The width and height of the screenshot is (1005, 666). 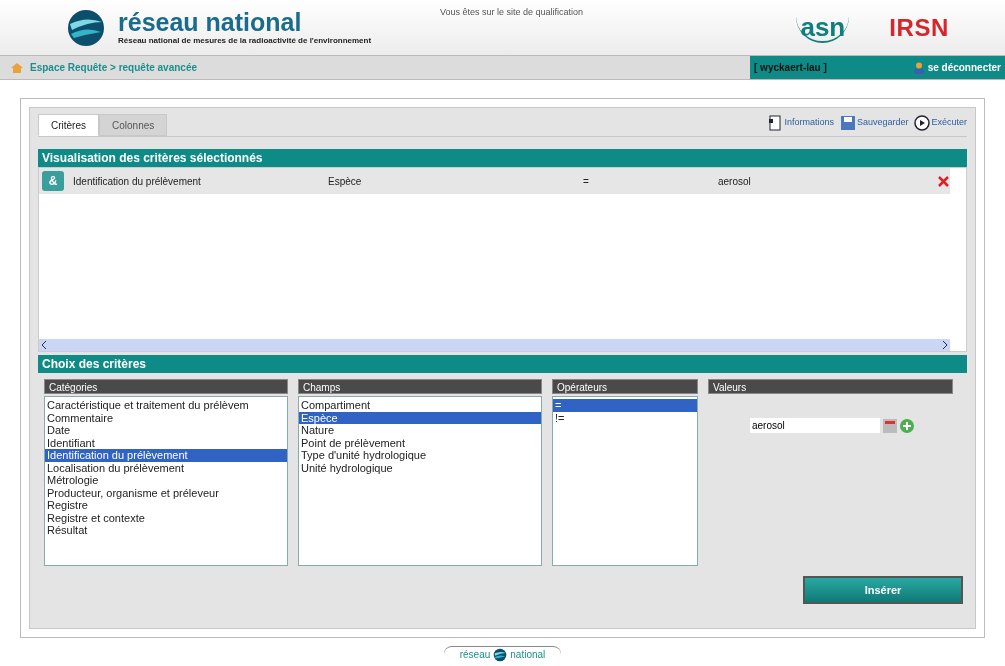 What do you see at coordinates (166, 386) in the screenshot?
I see `list-header: Catégories` at bounding box center [166, 386].